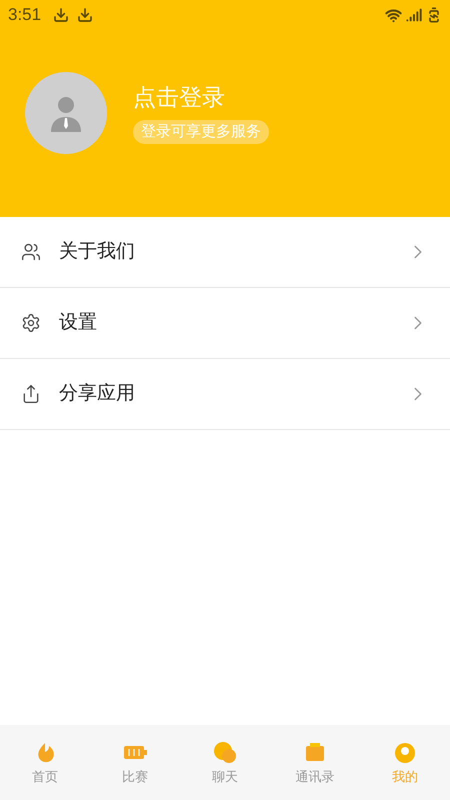 Image resolution: width=450 pixels, height=800 pixels. What do you see at coordinates (31, 394) in the screenshot?
I see `share-icon` at bounding box center [31, 394].